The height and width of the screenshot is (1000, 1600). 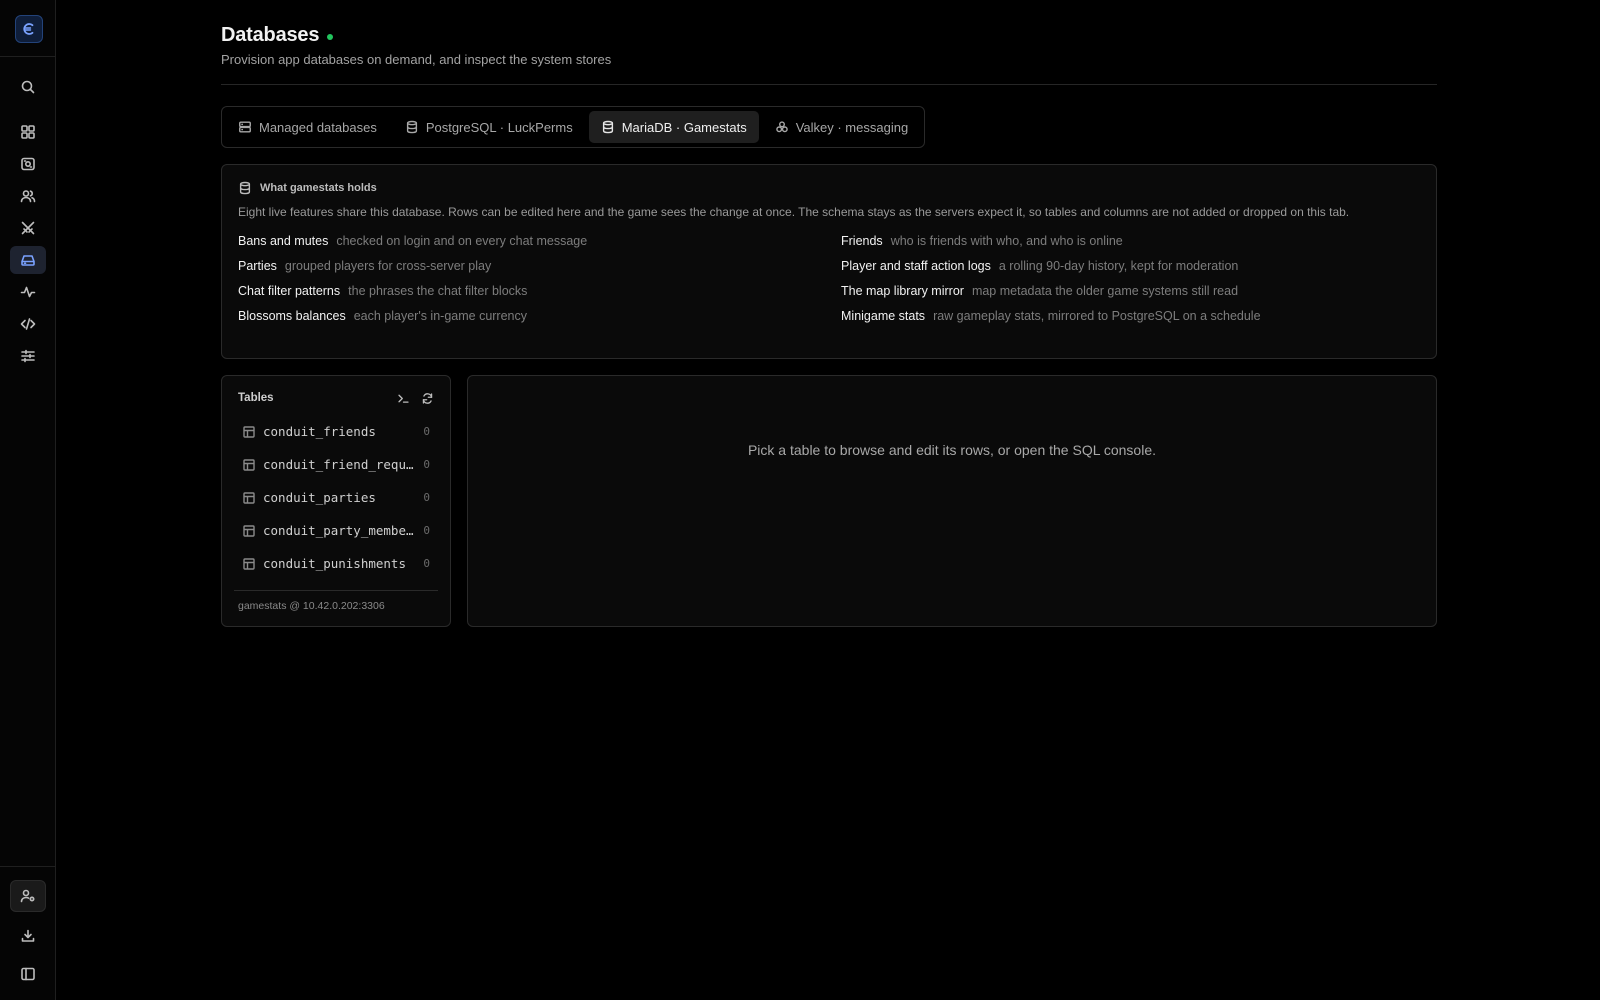 I want to click on users-icon, so click(x=28, y=196).